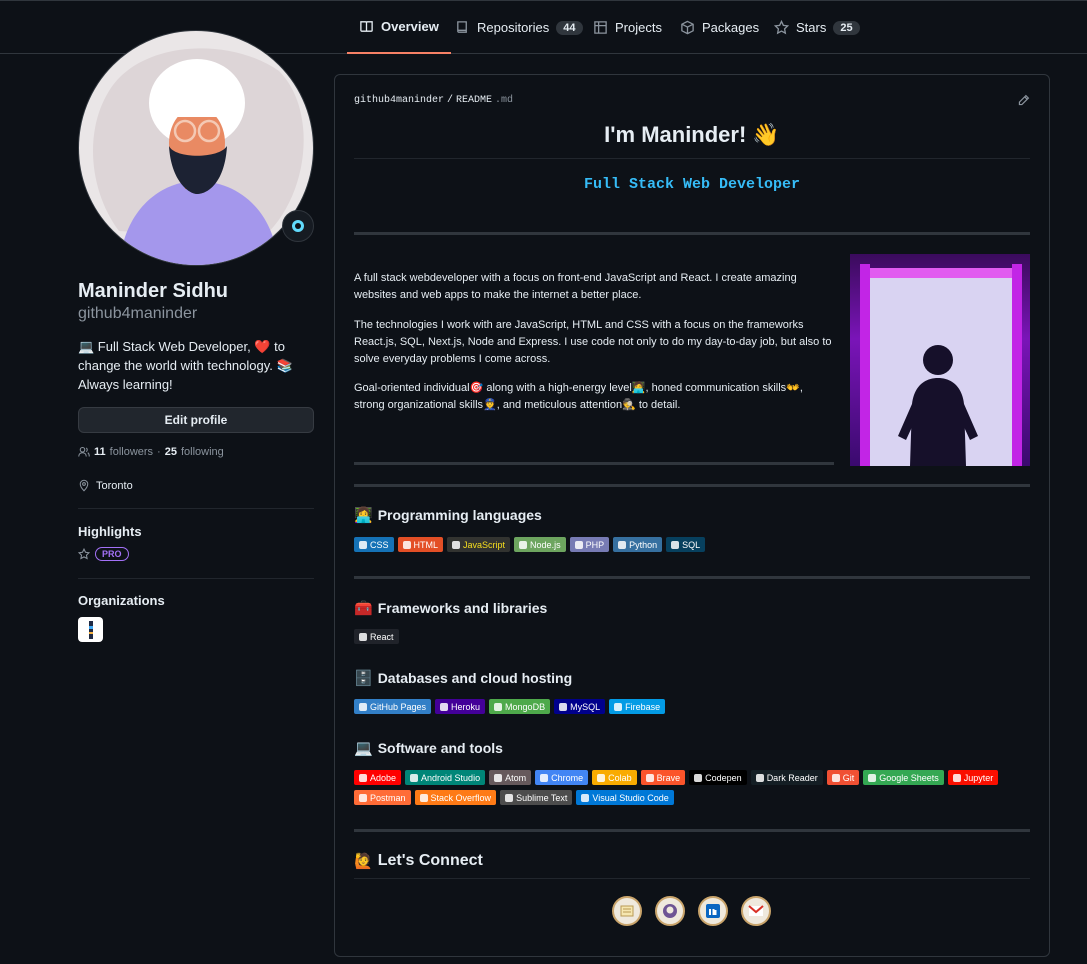 The image size is (1087, 964). I want to click on readme-path: github4maninder / README .md, so click(433, 100).